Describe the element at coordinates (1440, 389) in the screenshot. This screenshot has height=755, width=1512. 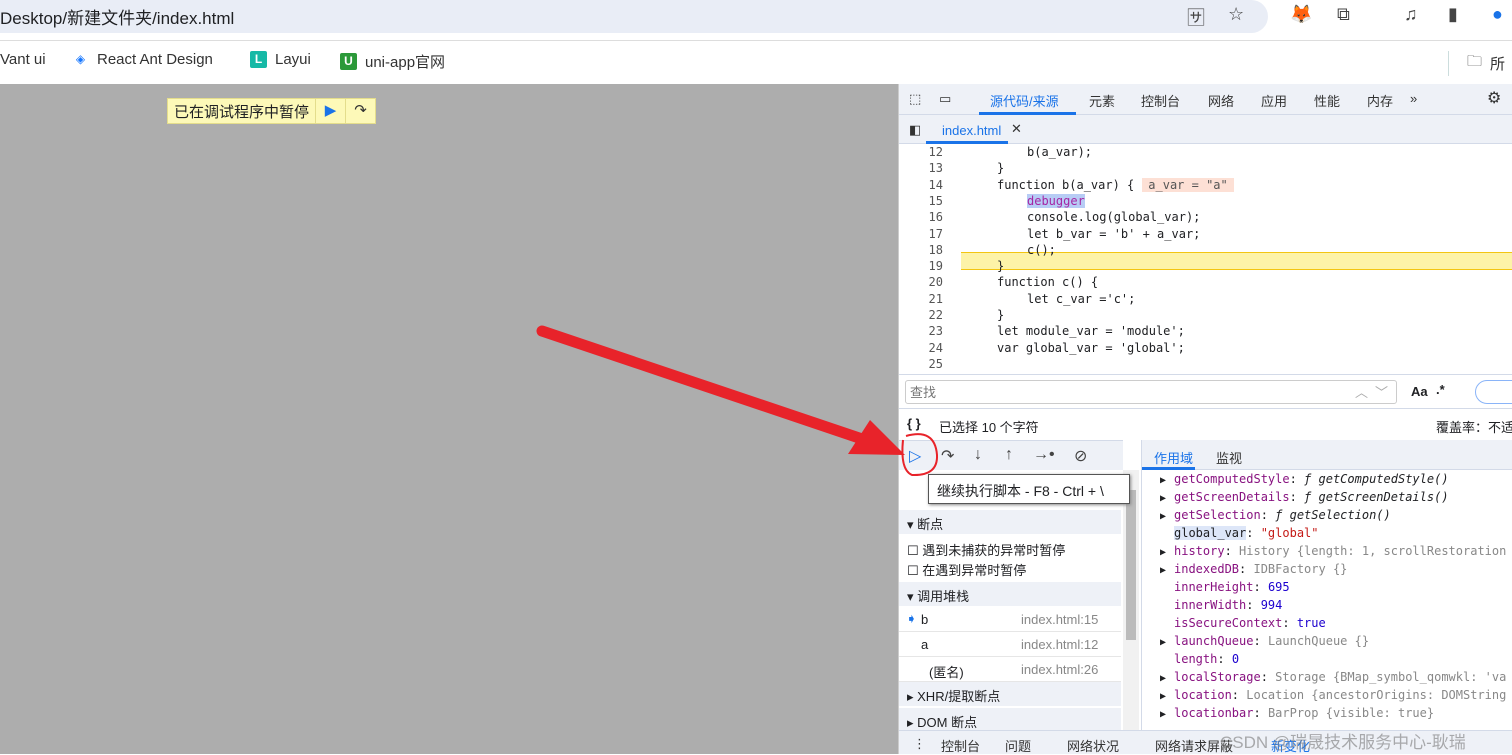
I see `regex-button: .*` at that location.